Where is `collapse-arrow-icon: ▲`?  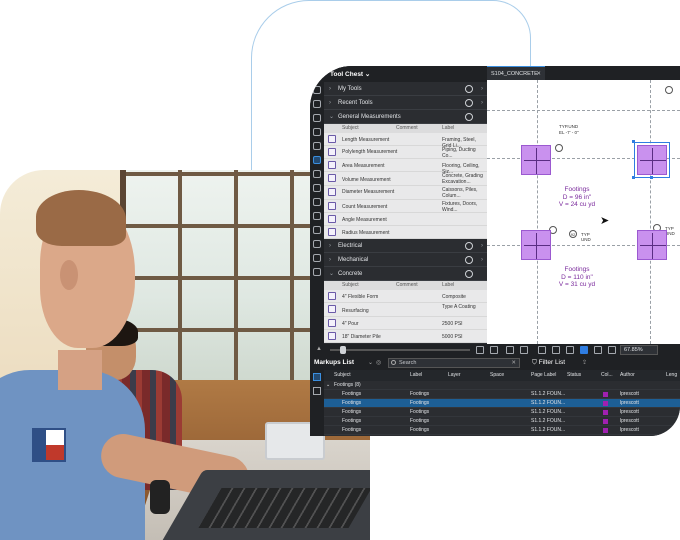 collapse-arrow-icon: ▲ is located at coordinates (319, 349).